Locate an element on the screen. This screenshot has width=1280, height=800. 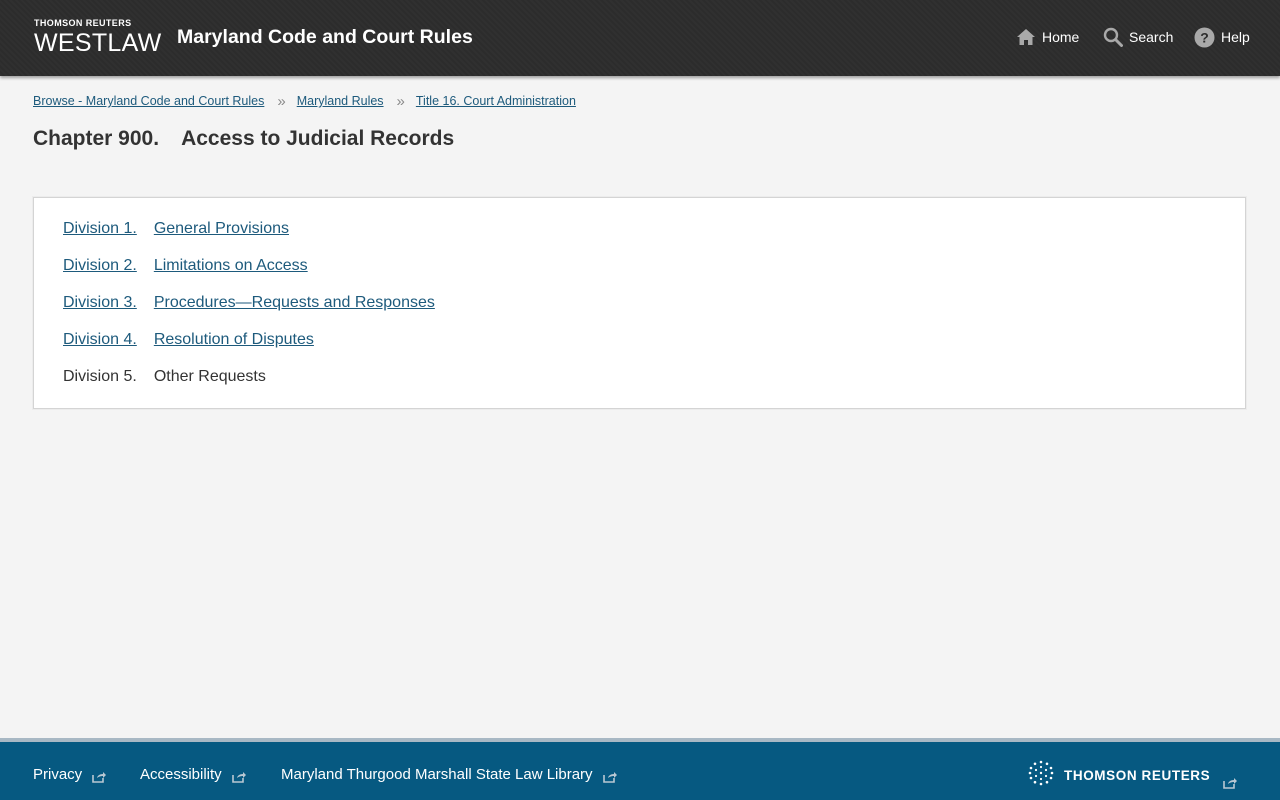
nav-home: Home is located at coordinates (1047, 37).